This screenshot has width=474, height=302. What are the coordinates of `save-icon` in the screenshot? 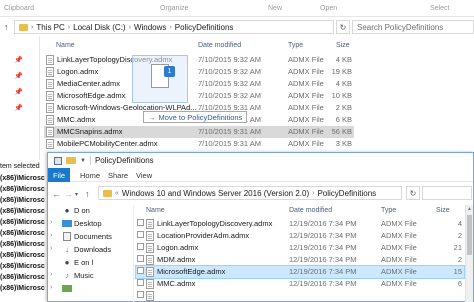 It's located at (58, 160).